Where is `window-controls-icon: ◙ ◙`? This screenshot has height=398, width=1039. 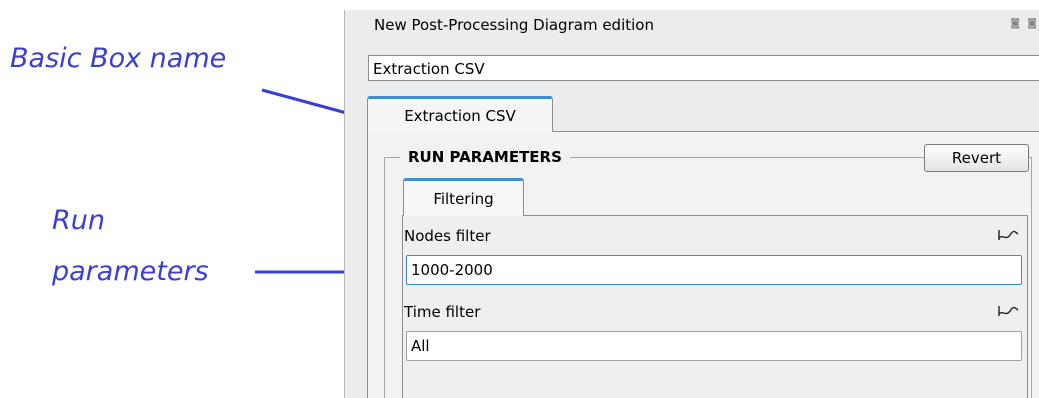
window-controls-icon: ◙ ◙ is located at coordinates (1024, 23).